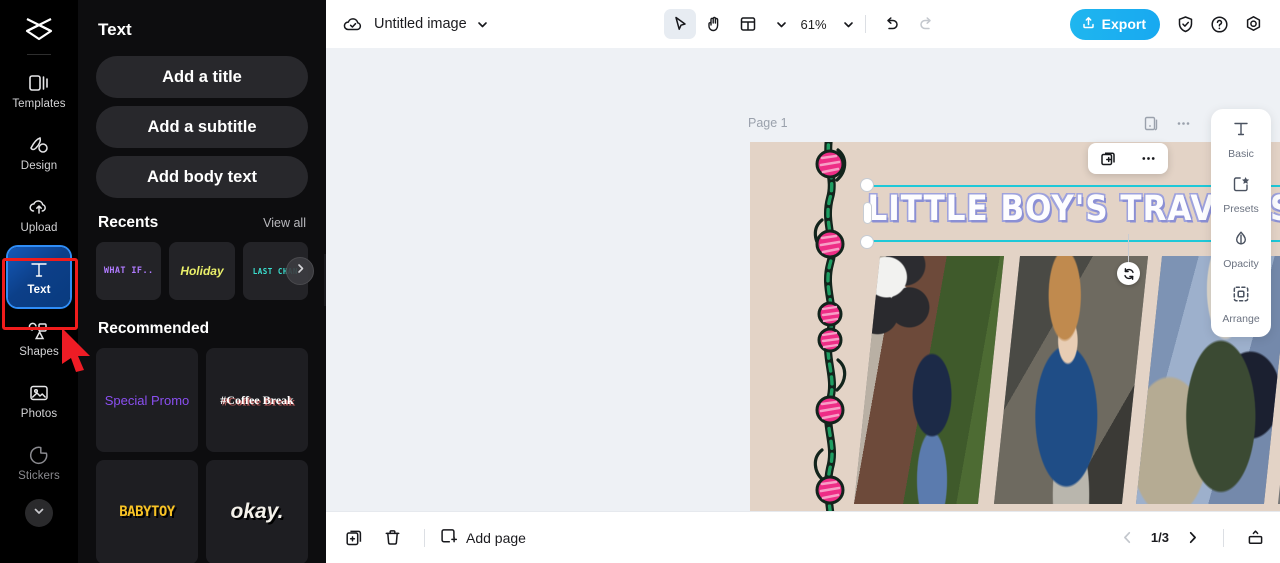  Describe the element at coordinates (1253, 24) in the screenshot. I see `settings-gear-icon` at that location.